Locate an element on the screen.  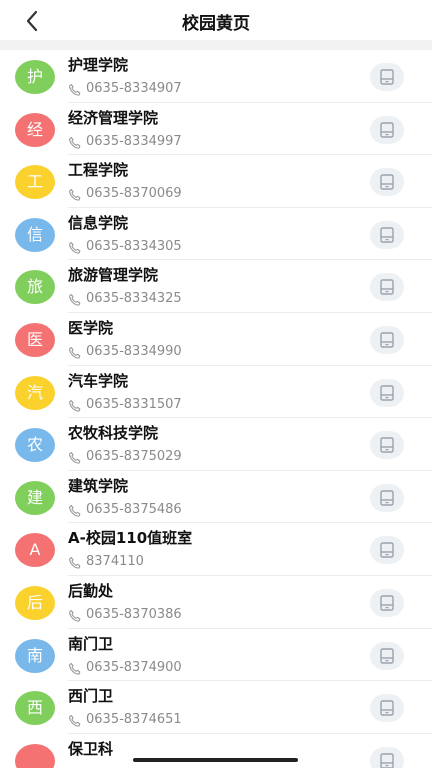
avatar: 工 is located at coordinates (35, 182).